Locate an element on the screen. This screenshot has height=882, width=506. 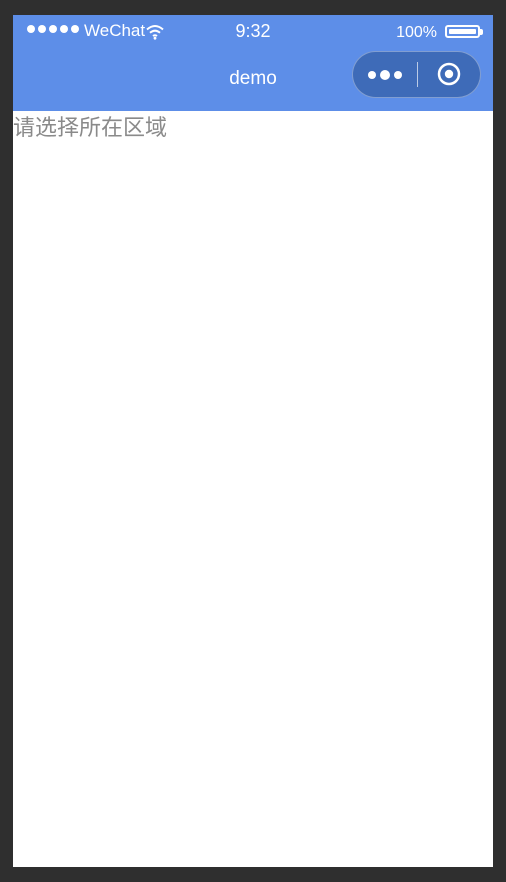
region-picker: 请选择所在区域 is located at coordinates (90, 129).